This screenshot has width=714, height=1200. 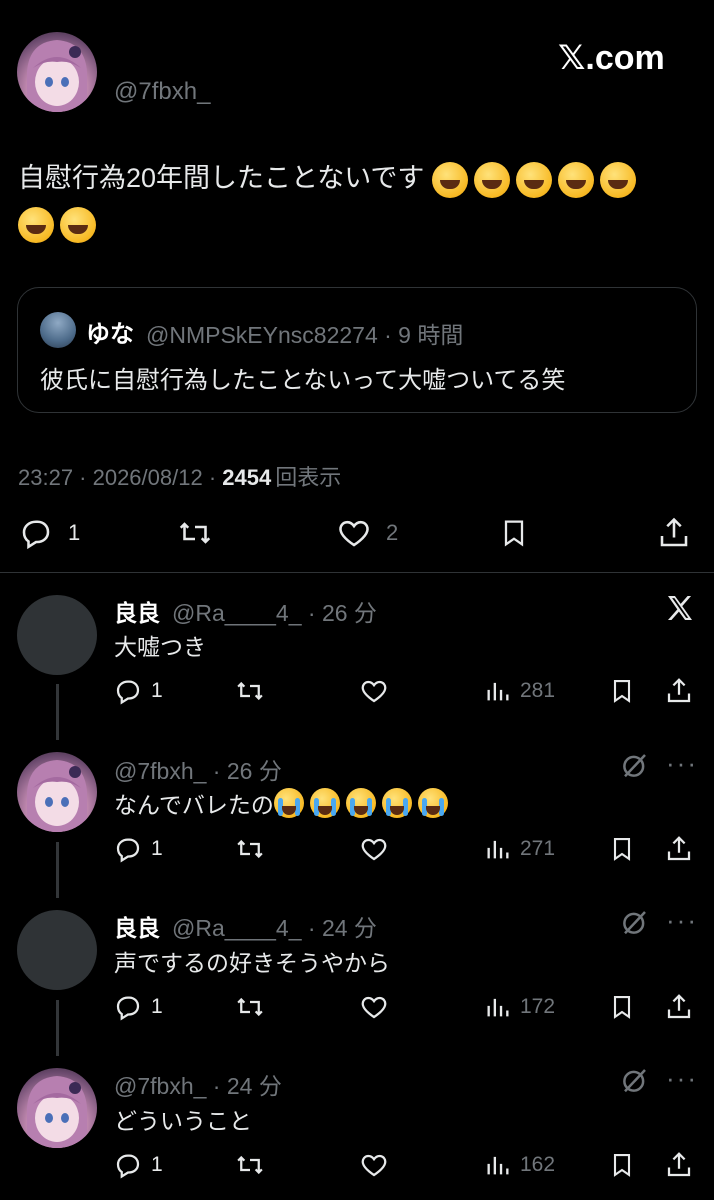 What do you see at coordinates (680, 608) in the screenshot?
I see `x-logo-icon` at bounding box center [680, 608].